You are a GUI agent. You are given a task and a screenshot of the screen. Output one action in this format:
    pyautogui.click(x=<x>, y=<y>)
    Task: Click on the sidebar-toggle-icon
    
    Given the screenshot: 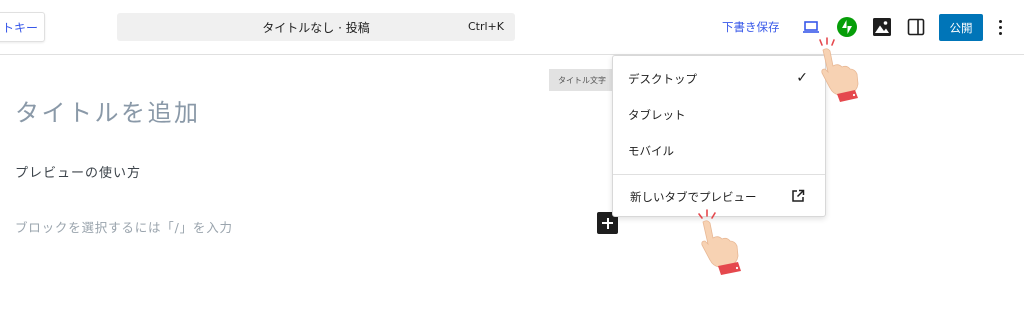 What is the action you would take?
    pyautogui.click(x=916, y=27)
    